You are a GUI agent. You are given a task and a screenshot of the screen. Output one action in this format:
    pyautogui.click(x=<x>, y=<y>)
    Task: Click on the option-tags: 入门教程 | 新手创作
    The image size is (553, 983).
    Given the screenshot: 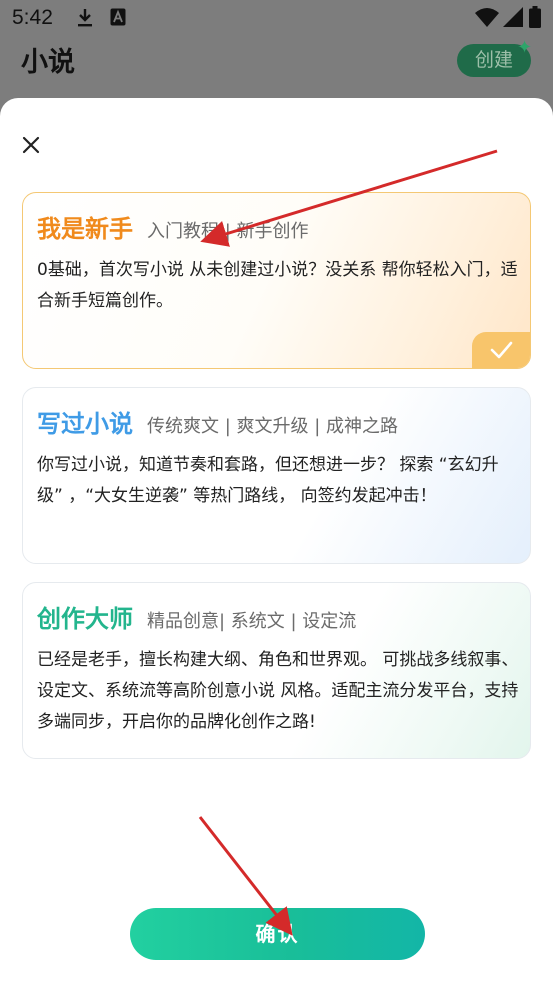 What is the action you would take?
    pyautogui.click(x=228, y=231)
    